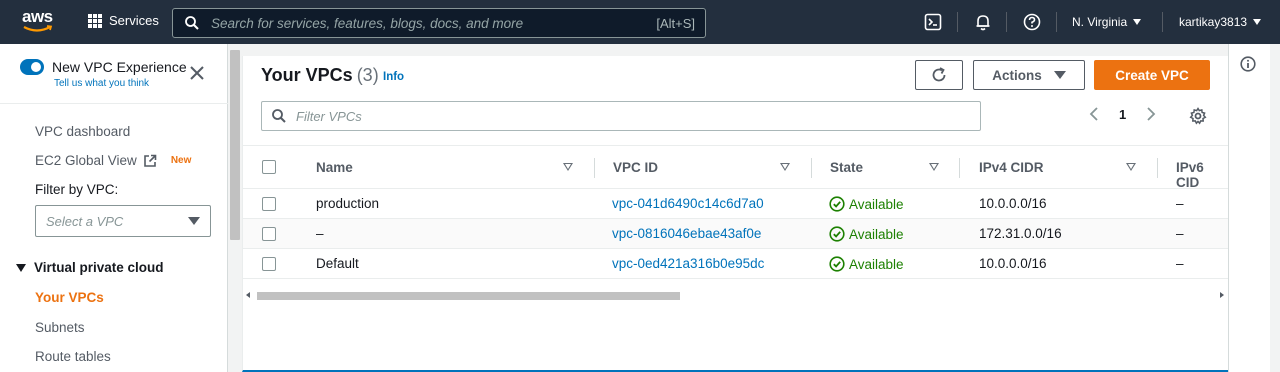 The height and width of the screenshot is (372, 1280). Describe the element at coordinates (1017, 75) in the screenshot. I see `actions-label: Actions` at that location.